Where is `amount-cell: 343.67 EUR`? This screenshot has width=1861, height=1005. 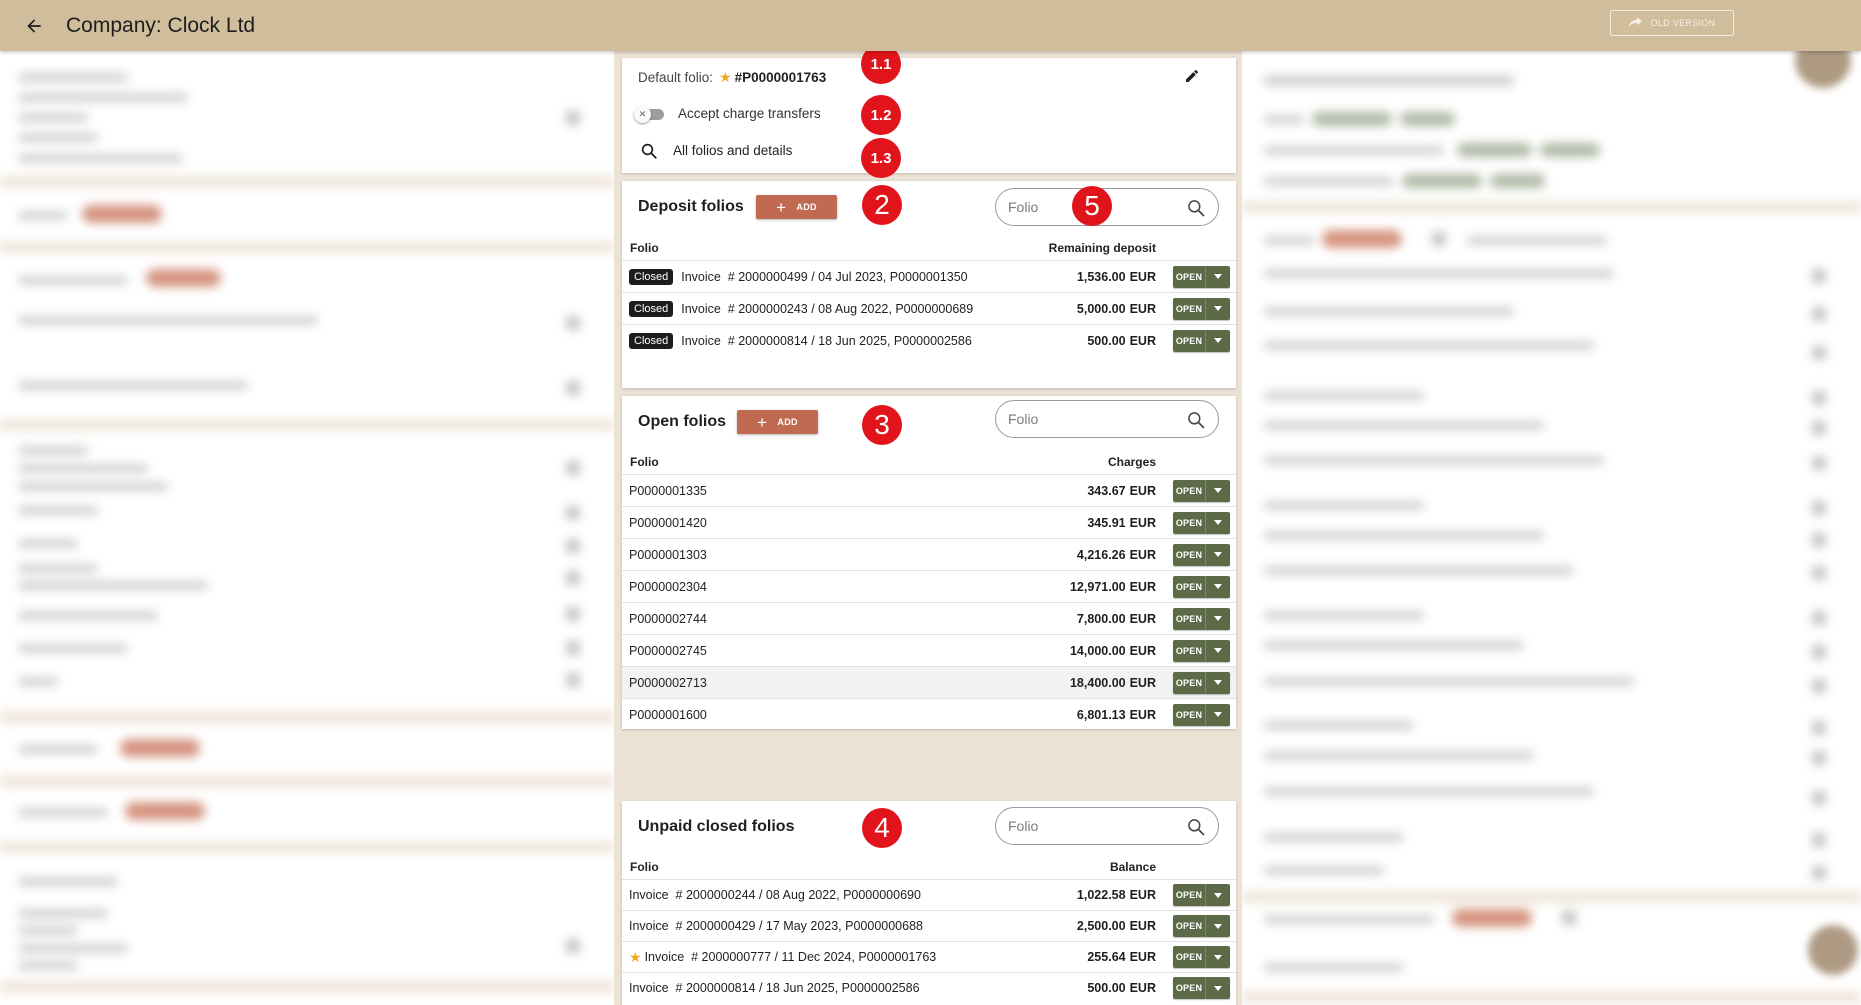
amount-cell: 343.67 EUR is located at coordinates (1121, 491).